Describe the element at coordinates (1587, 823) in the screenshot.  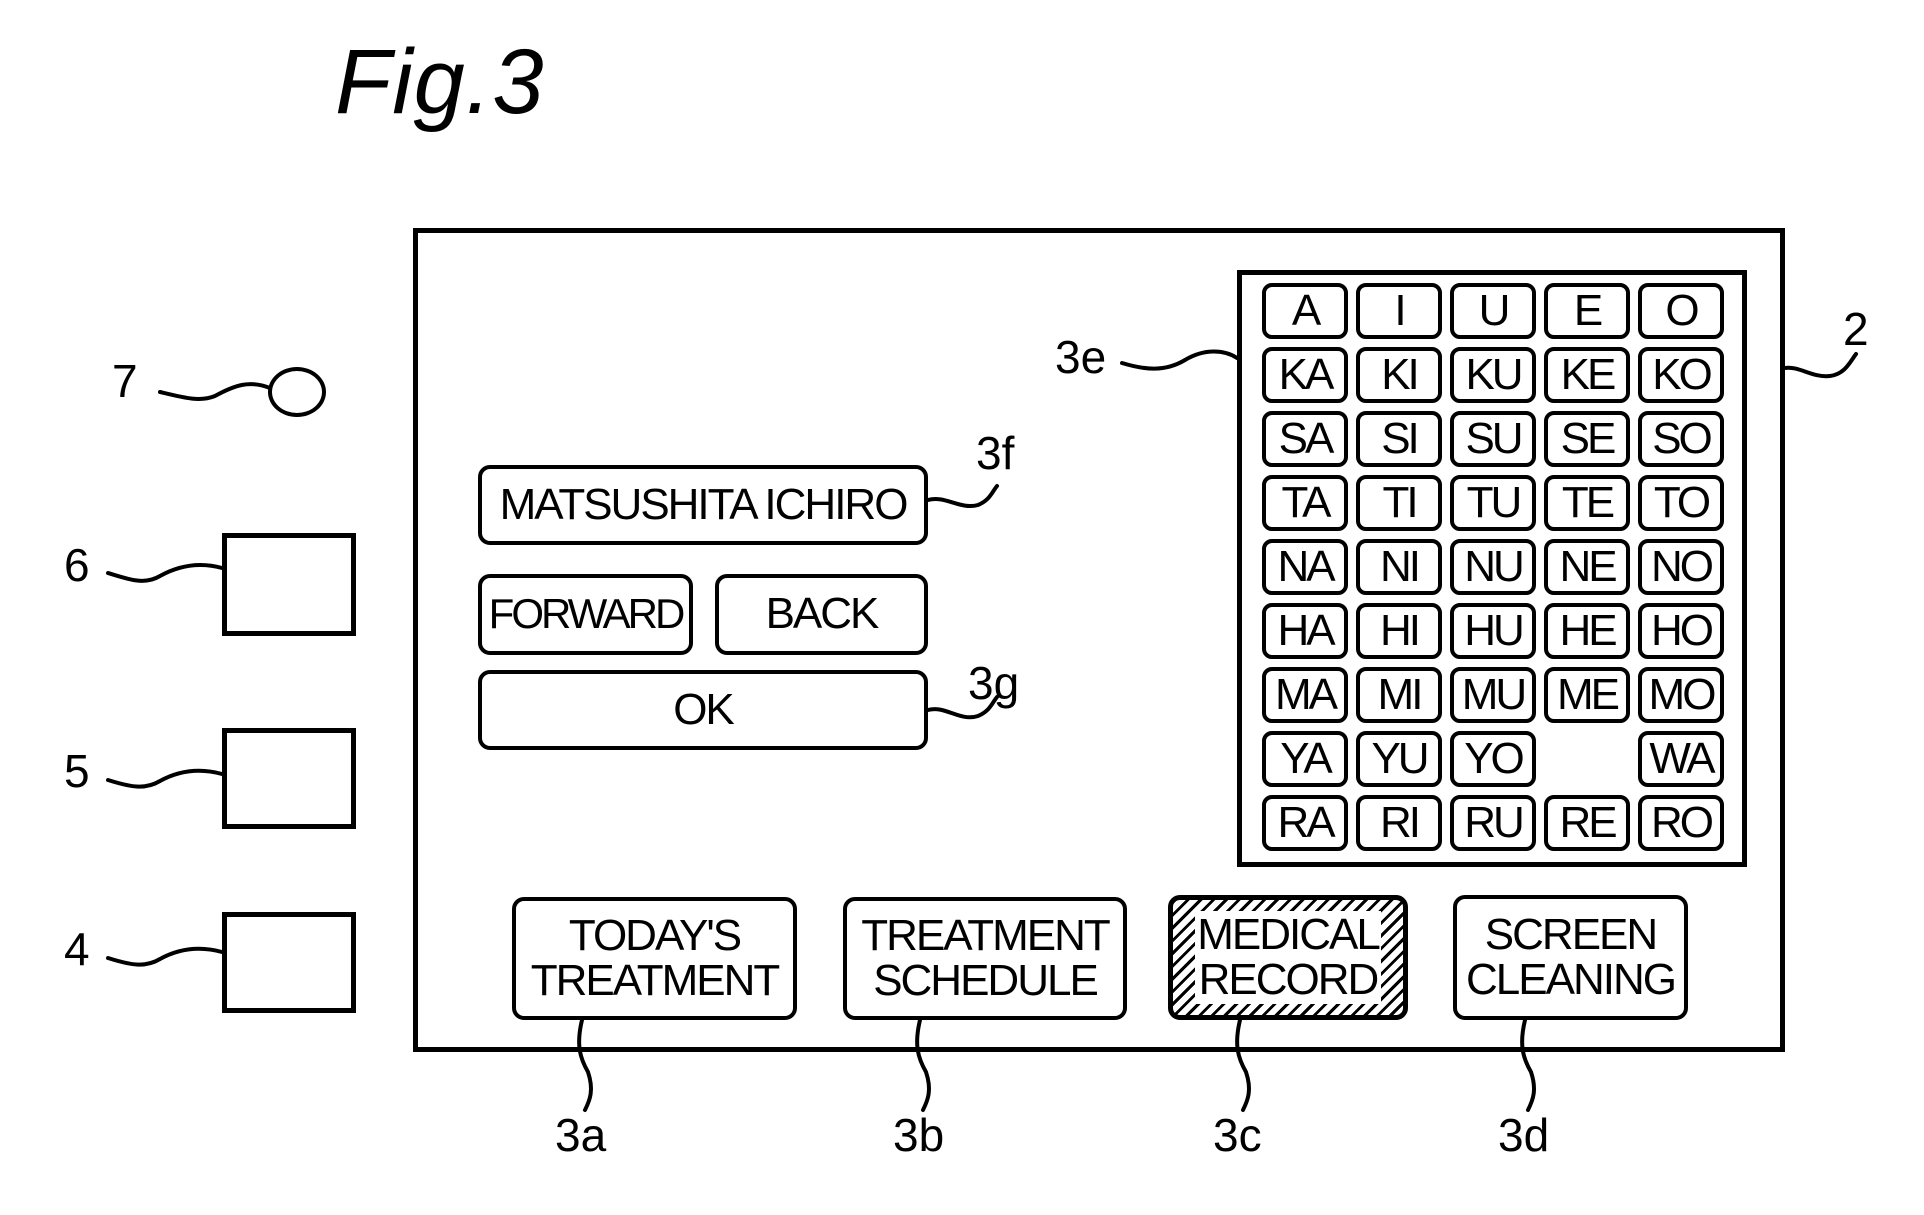
I see `keypad-key-re: RE` at that location.